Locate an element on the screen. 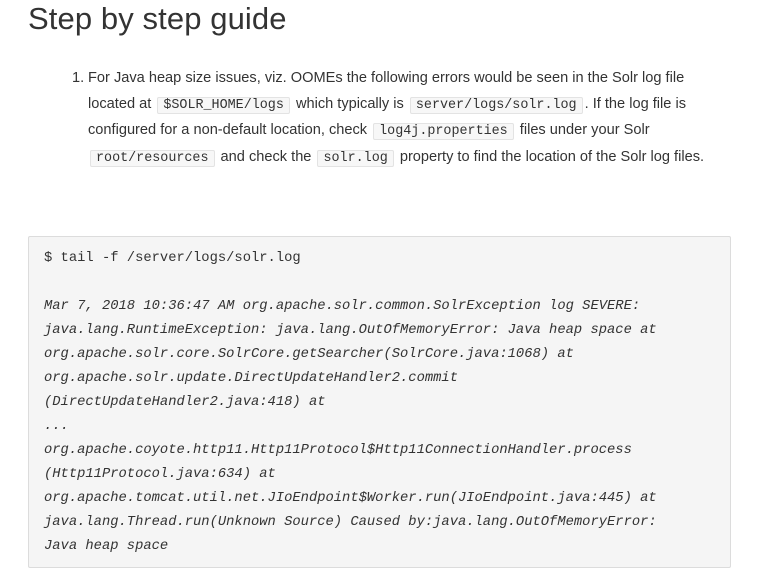  page-title: Step by step guide is located at coordinates (157, 18).